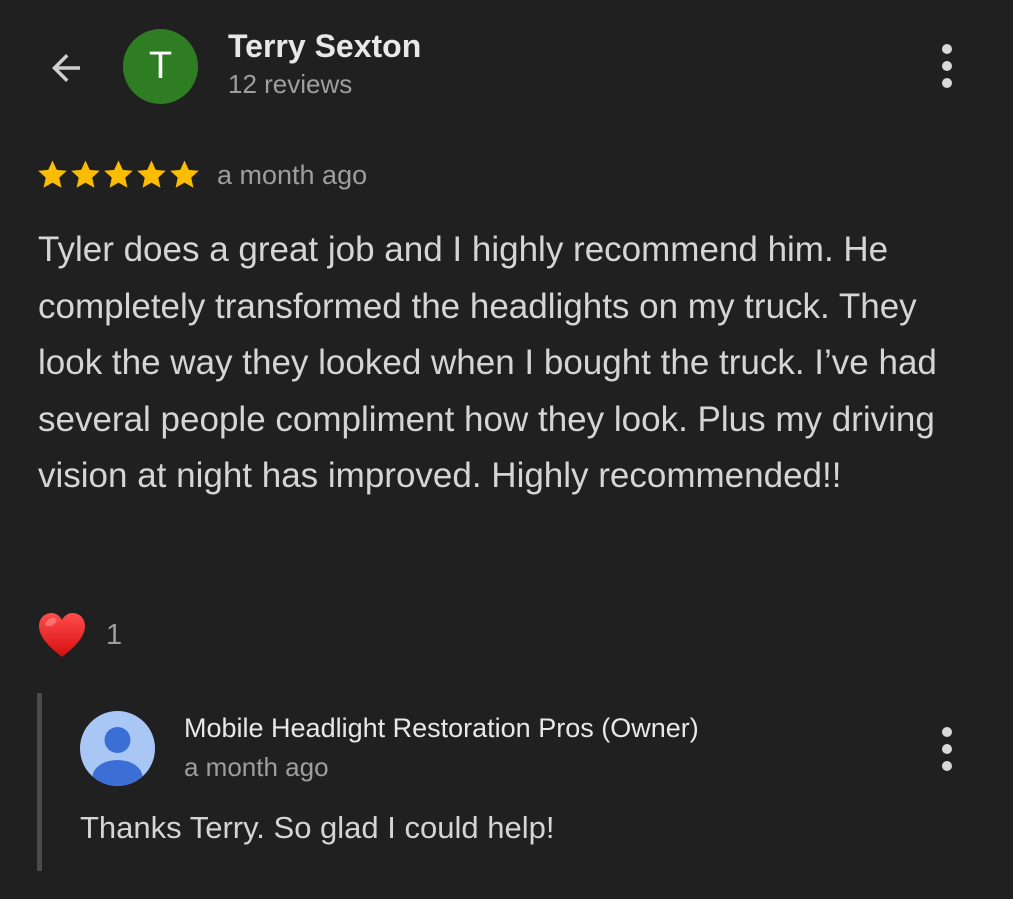 The width and height of the screenshot is (1013, 899). I want to click on reply-divider, so click(39, 782).